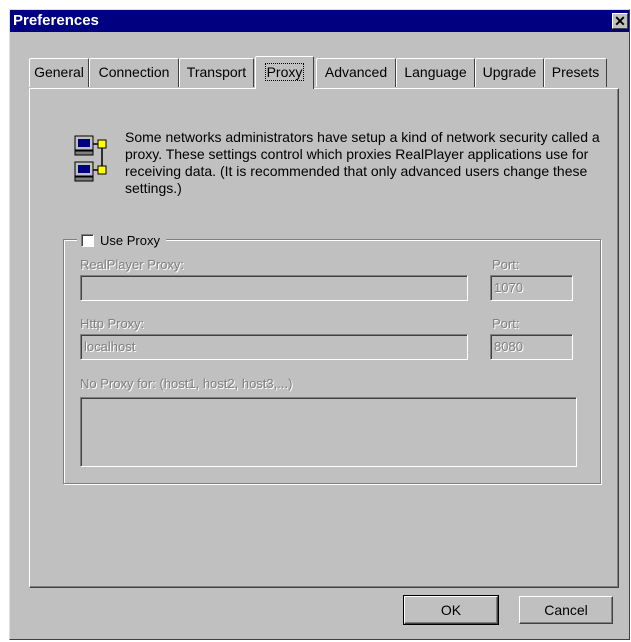 This screenshot has width=631, height=642. I want to click on tab-connection: Connection, so click(134, 72).